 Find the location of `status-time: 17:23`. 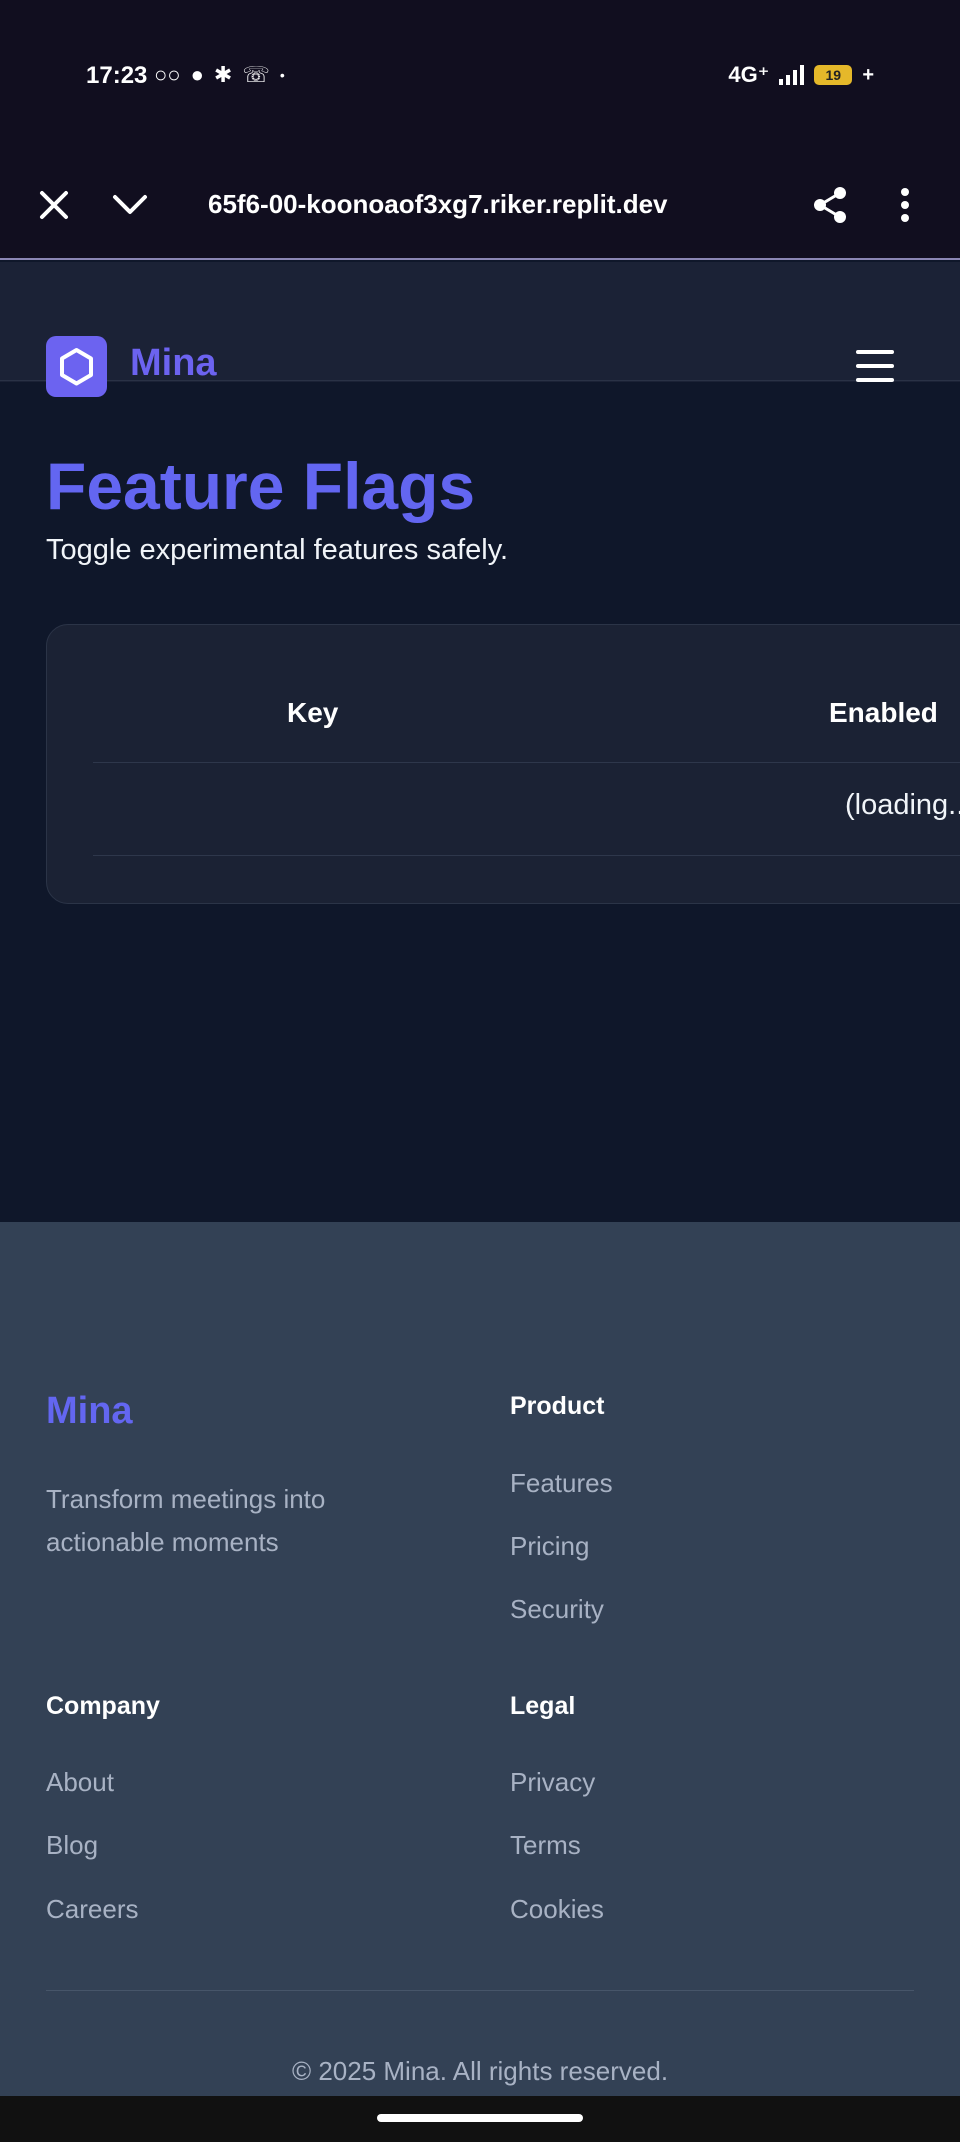

status-time: 17:23 is located at coordinates (117, 75).